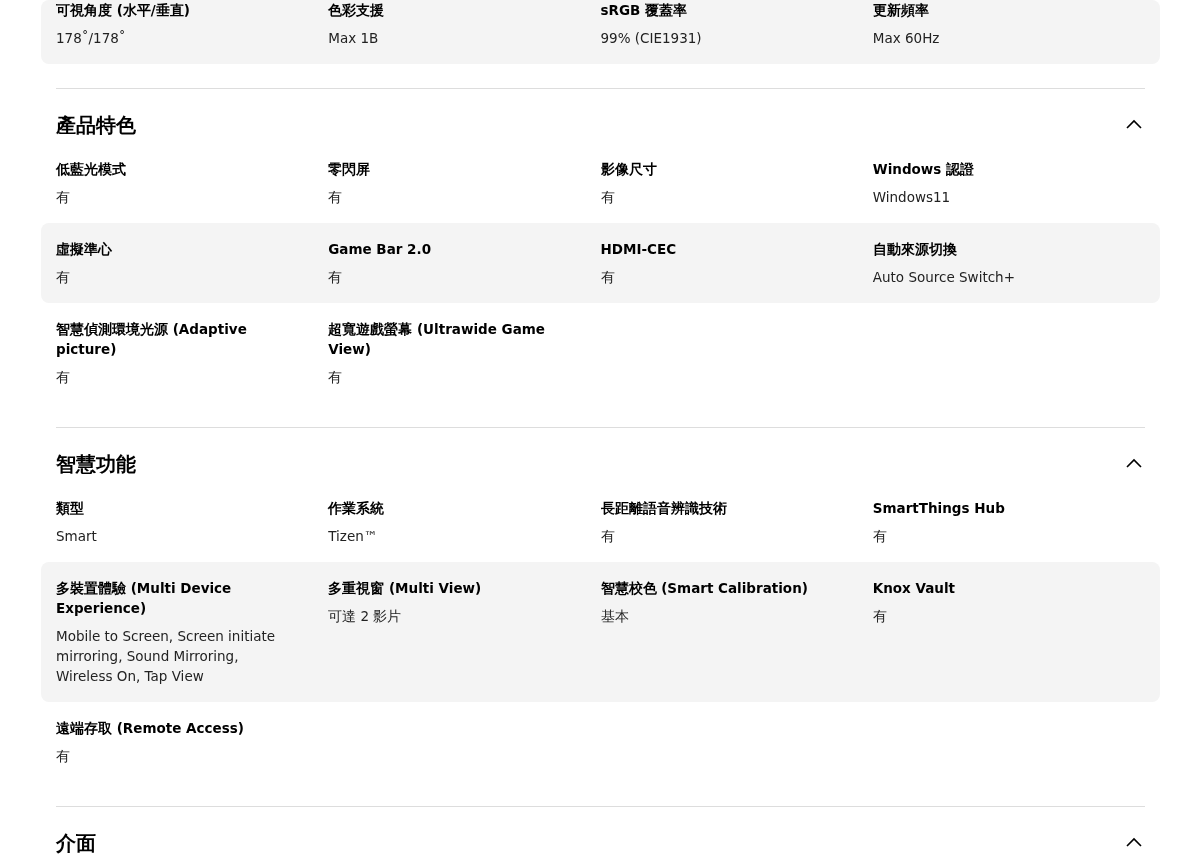 The image size is (1200, 864). Describe the element at coordinates (123, 10) in the screenshot. I see `spec-label: 可視角度 (水平/垂直)` at that location.